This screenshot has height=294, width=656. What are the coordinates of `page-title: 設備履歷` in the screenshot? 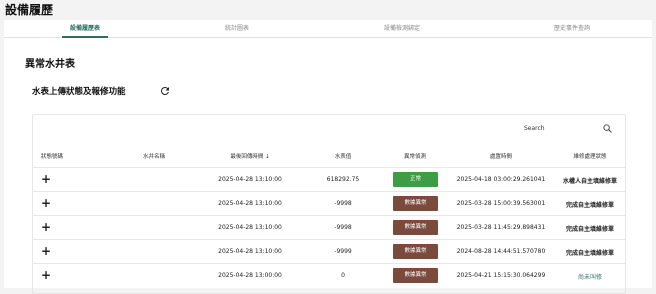 It's located at (29, 10).